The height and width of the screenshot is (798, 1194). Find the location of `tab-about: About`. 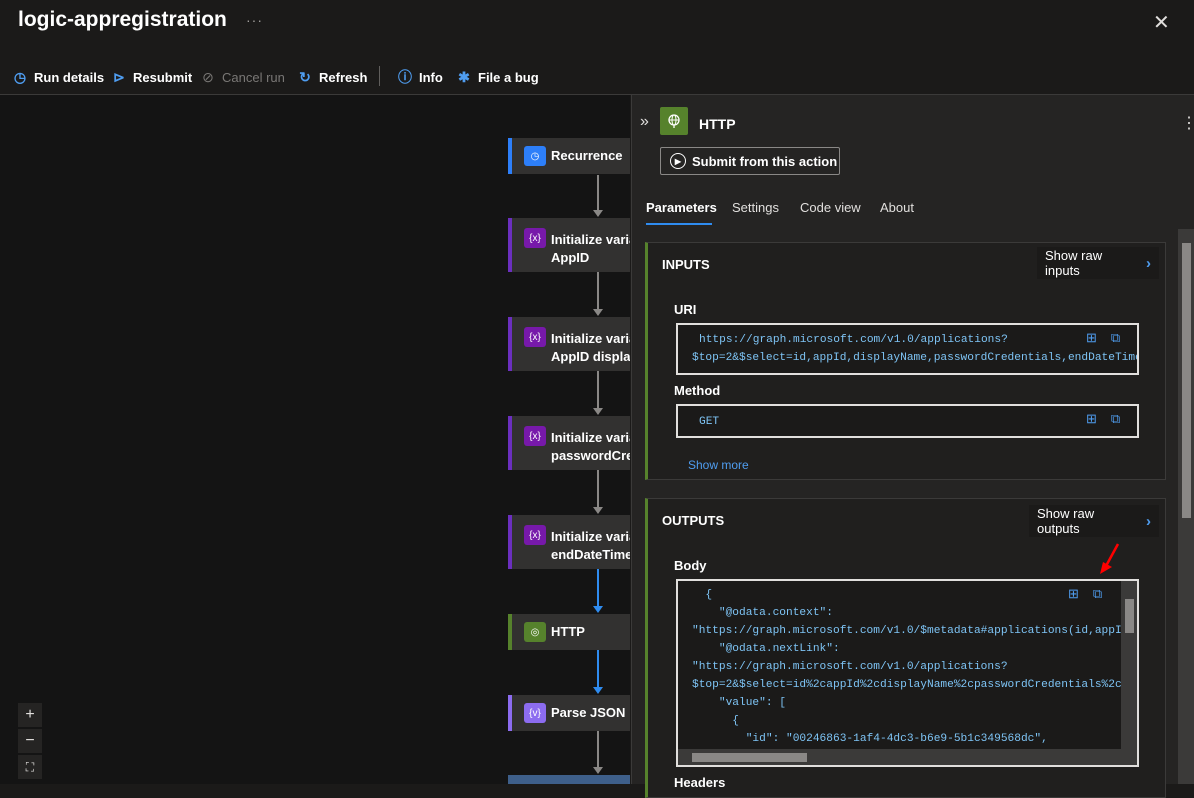

tab-about: About is located at coordinates (897, 207).